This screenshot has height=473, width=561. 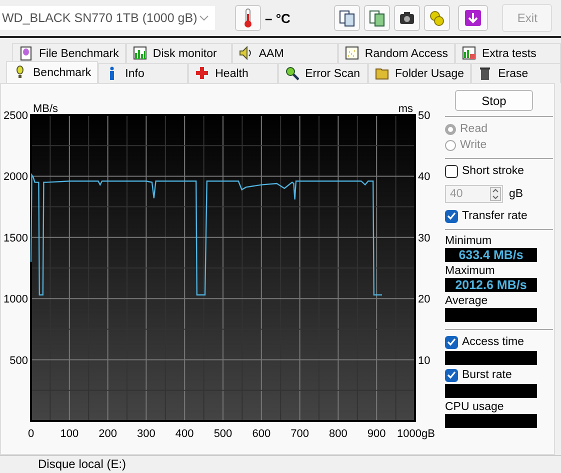 I want to click on camera-icon, so click(x=407, y=18).